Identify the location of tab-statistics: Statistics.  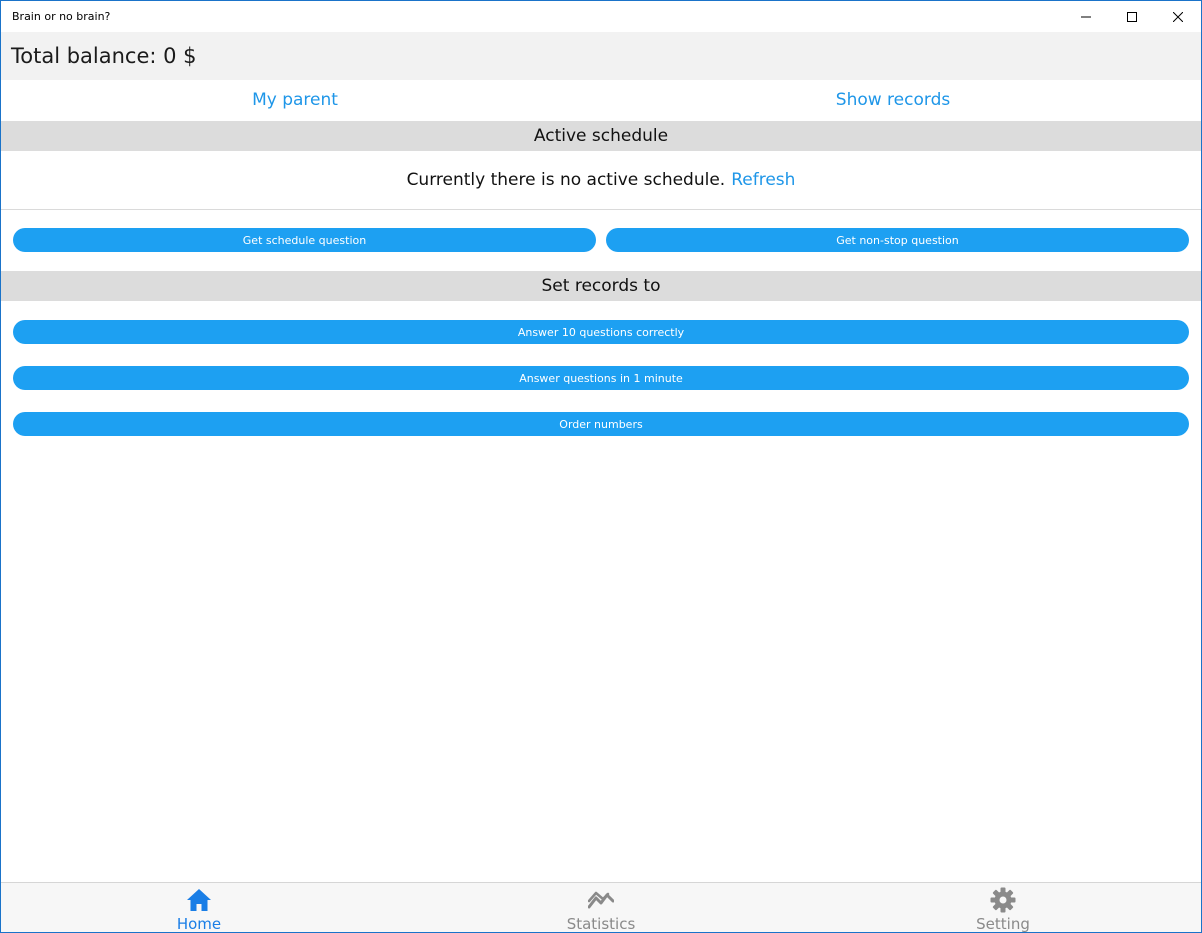
(601, 908).